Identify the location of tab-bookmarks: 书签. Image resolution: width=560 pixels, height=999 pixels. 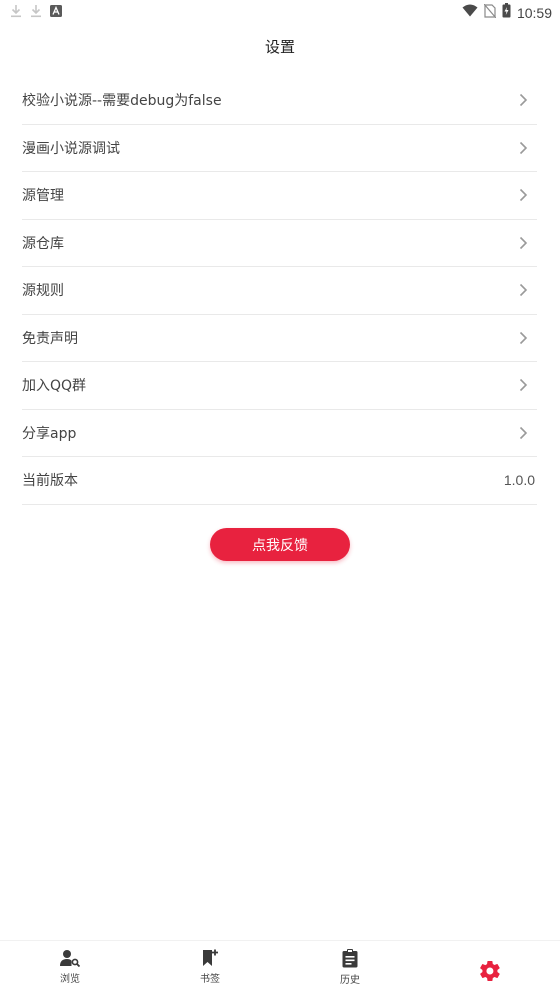
(210, 967).